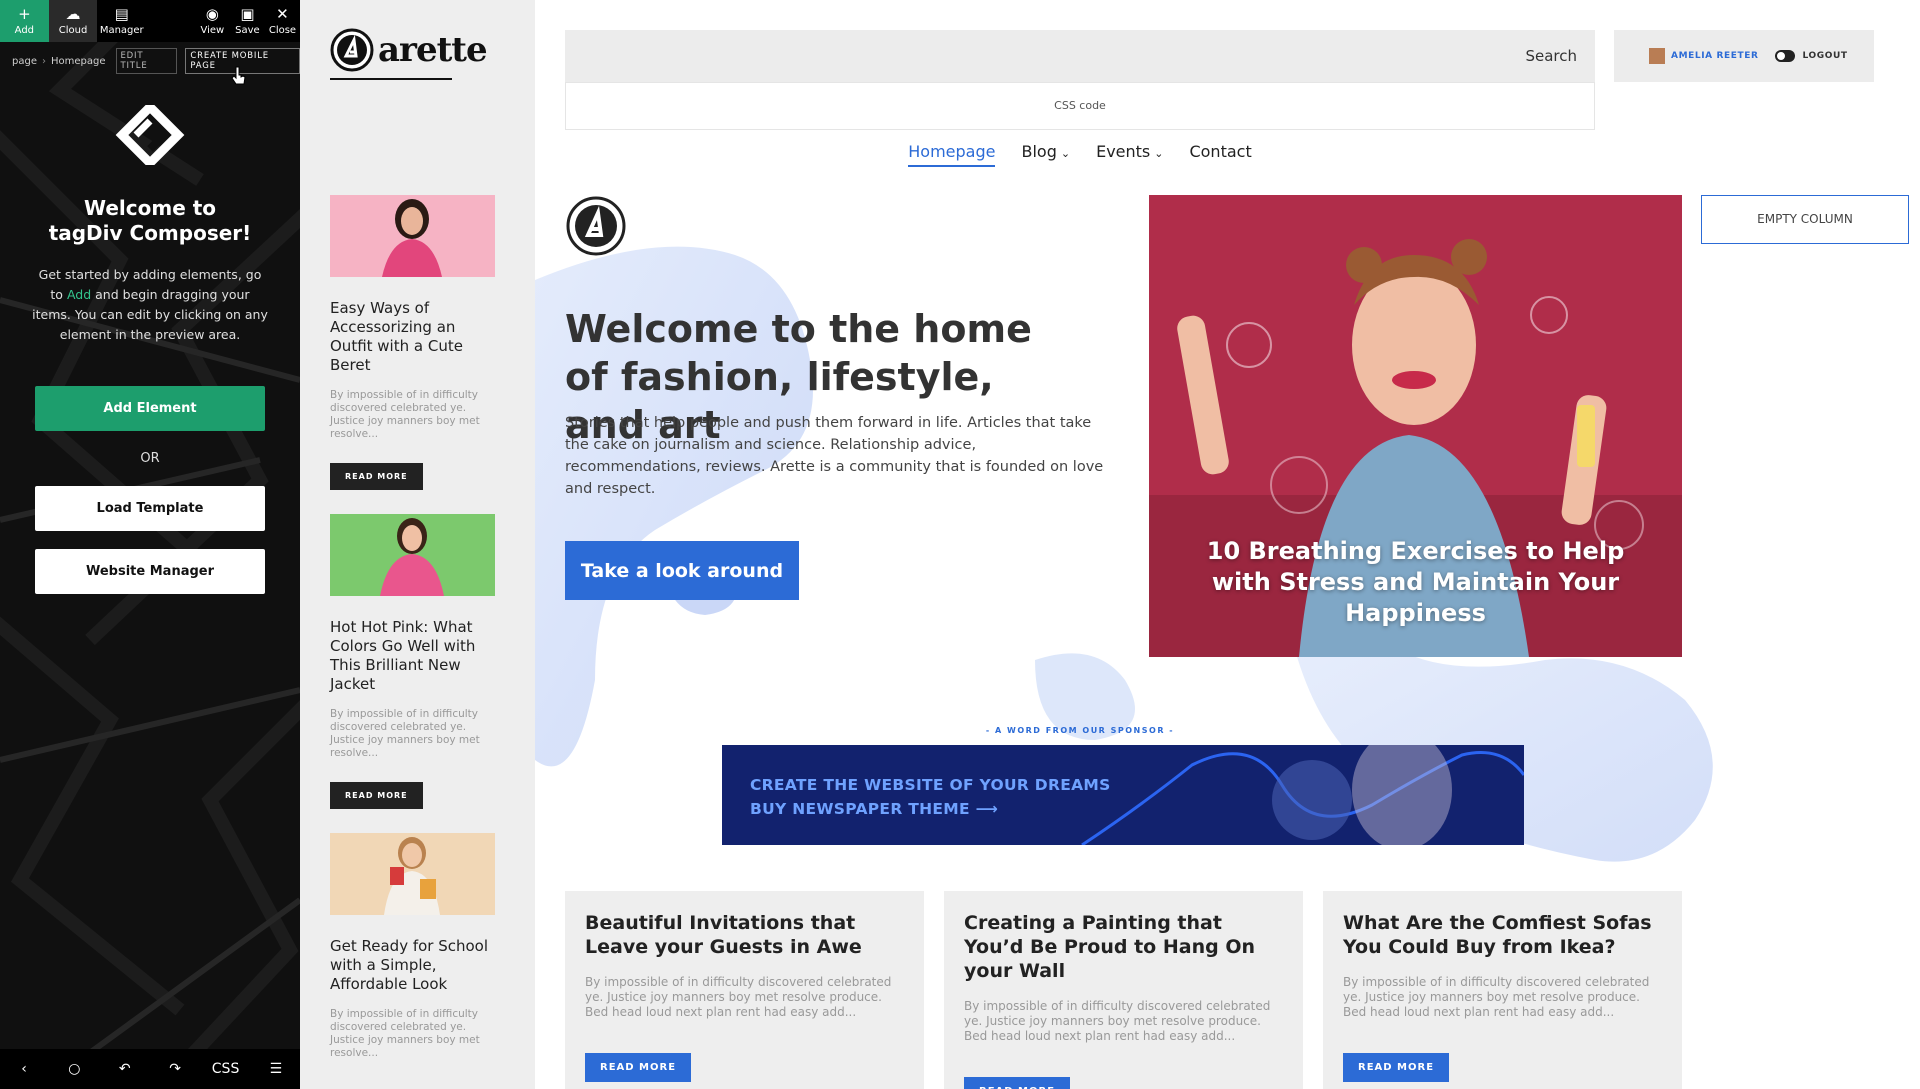 This screenshot has height=1089, width=1920. Describe the element at coordinates (150, 1069) in the screenshot. I see `composer-bottom-bar: ‹ ○ ↶ ↷ CSS ☰` at that location.